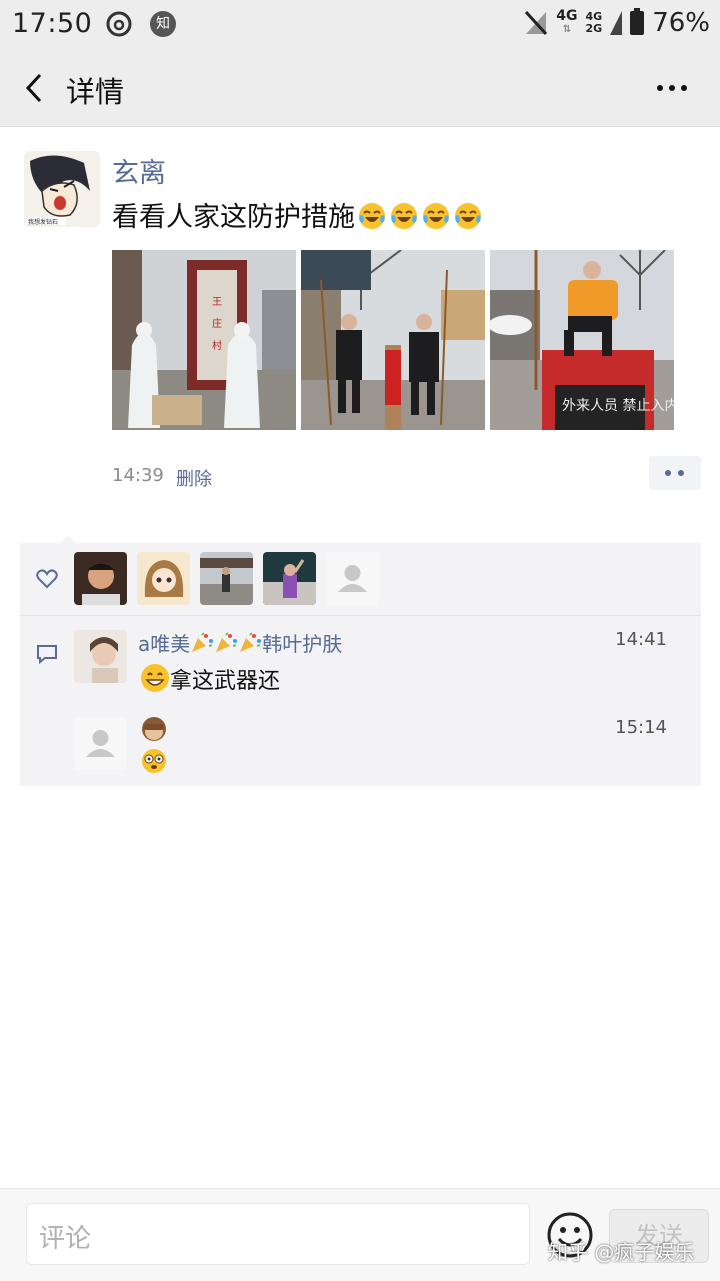  I want to click on no-signal-icon, so click(536, 23).